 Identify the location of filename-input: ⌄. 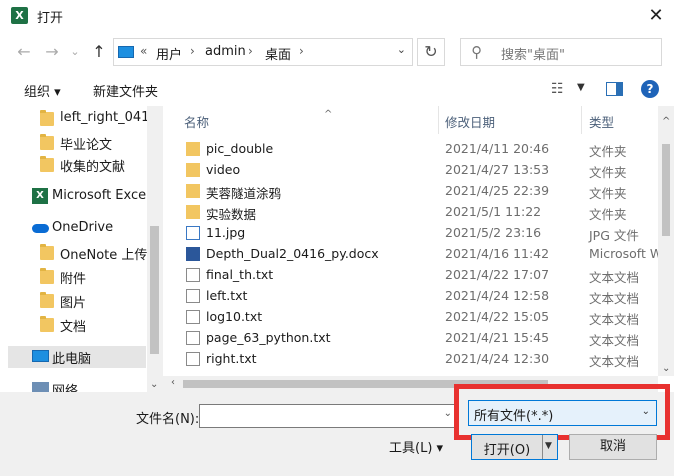
(328, 416).